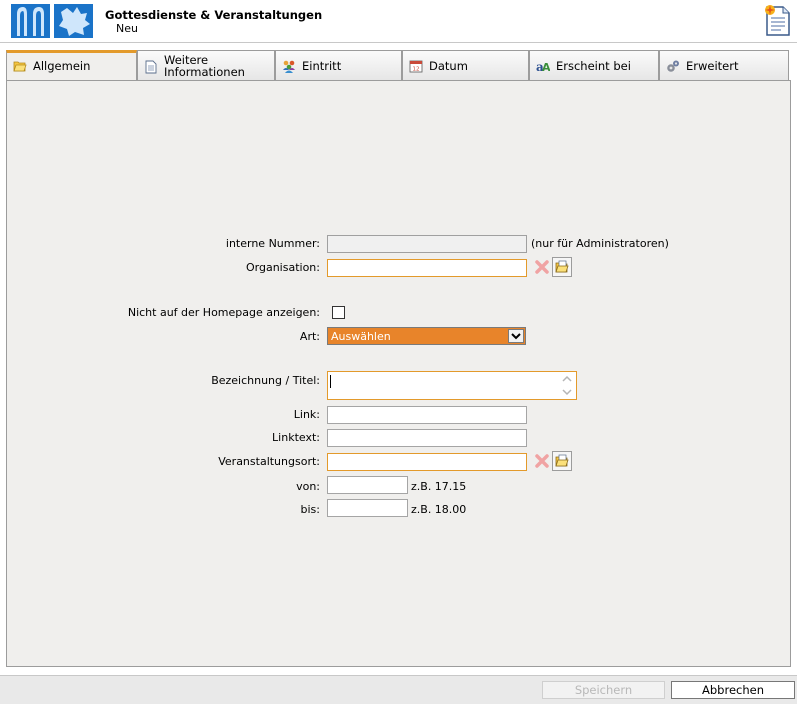 This screenshot has height=704, width=797. Describe the element at coordinates (542, 461) in the screenshot. I see `veranstaltungsort-clear-icon` at that location.